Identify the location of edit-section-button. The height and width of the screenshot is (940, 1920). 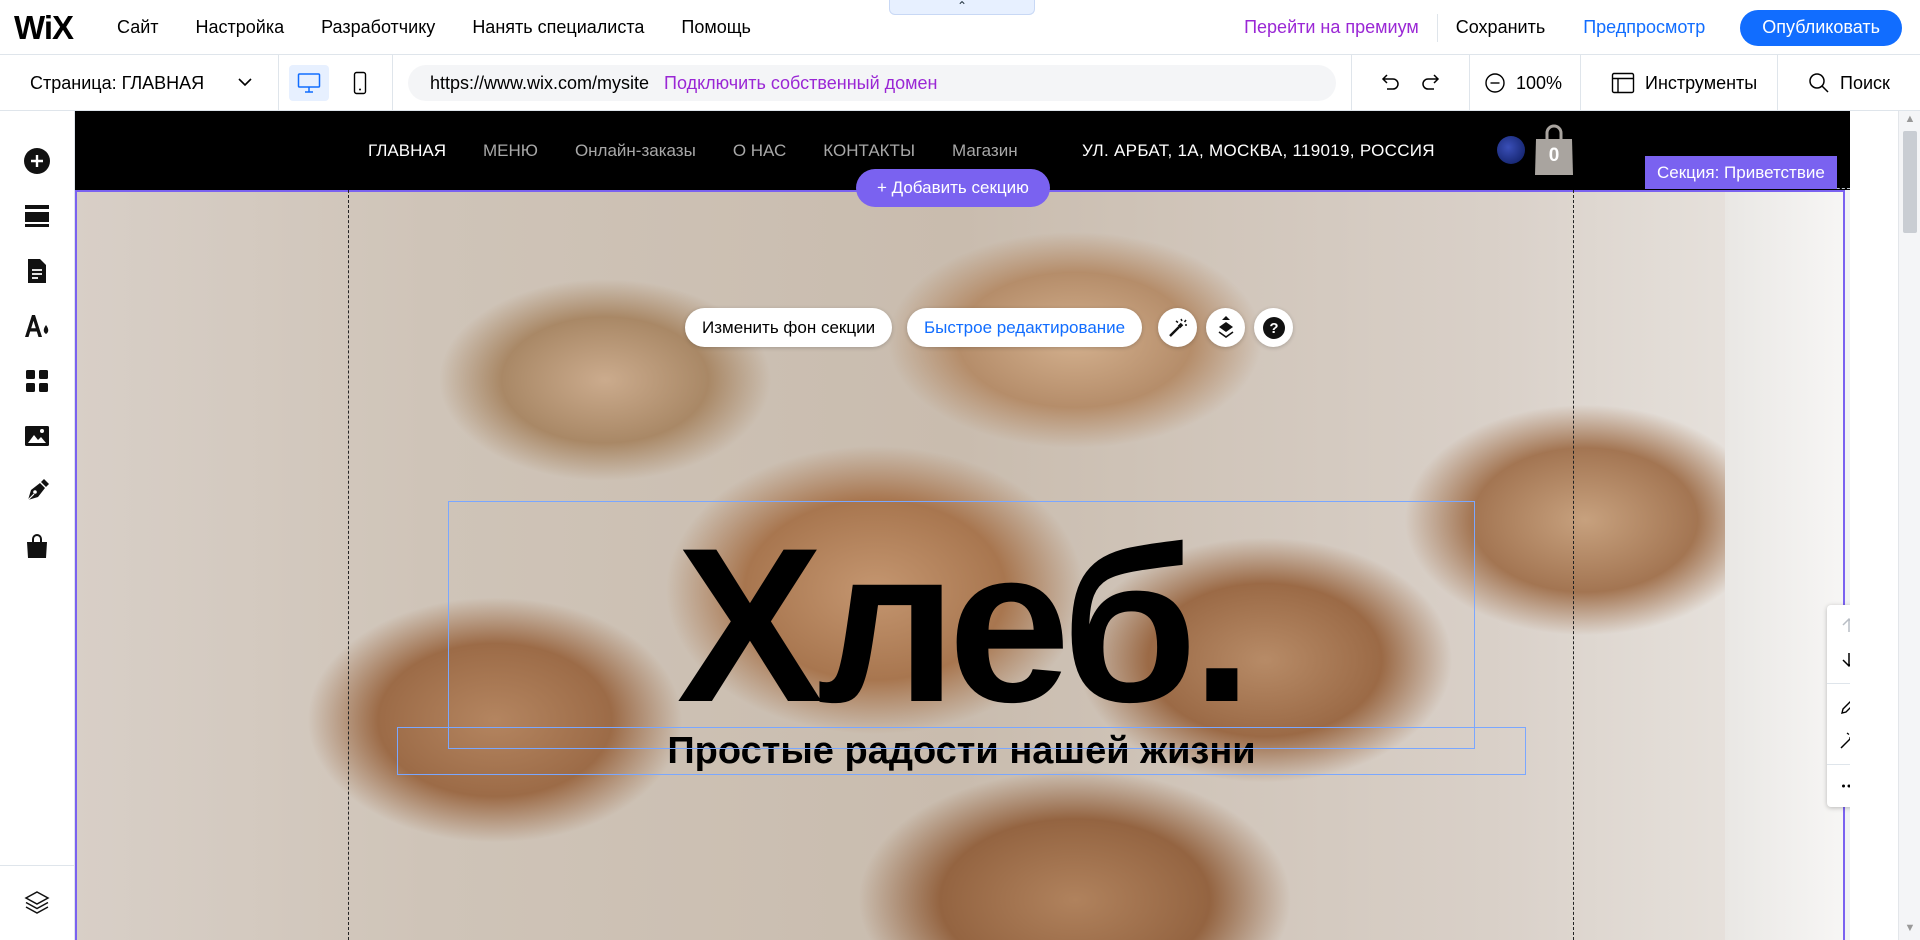
(1838, 706).